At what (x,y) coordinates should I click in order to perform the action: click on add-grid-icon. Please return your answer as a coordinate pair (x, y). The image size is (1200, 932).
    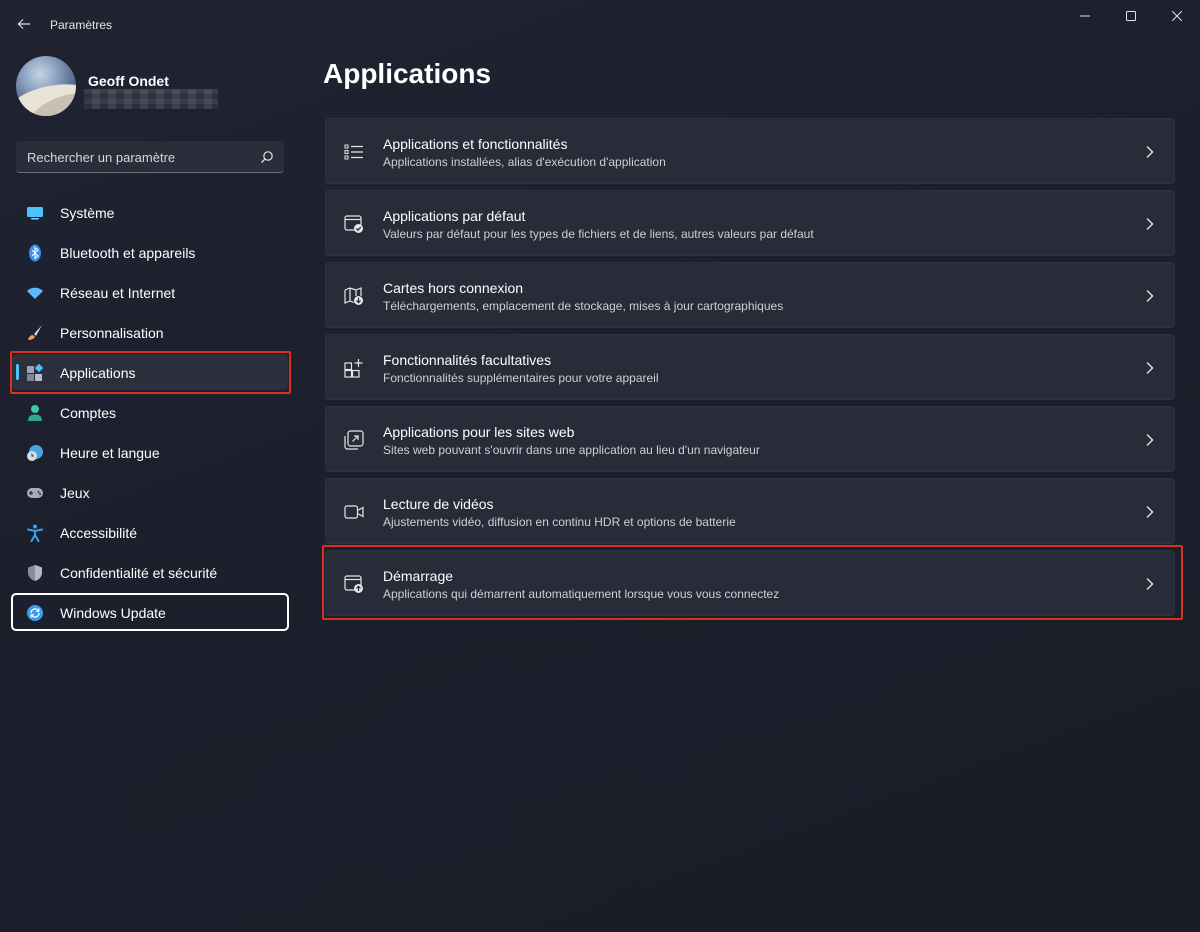
    Looking at the image, I should click on (353, 368).